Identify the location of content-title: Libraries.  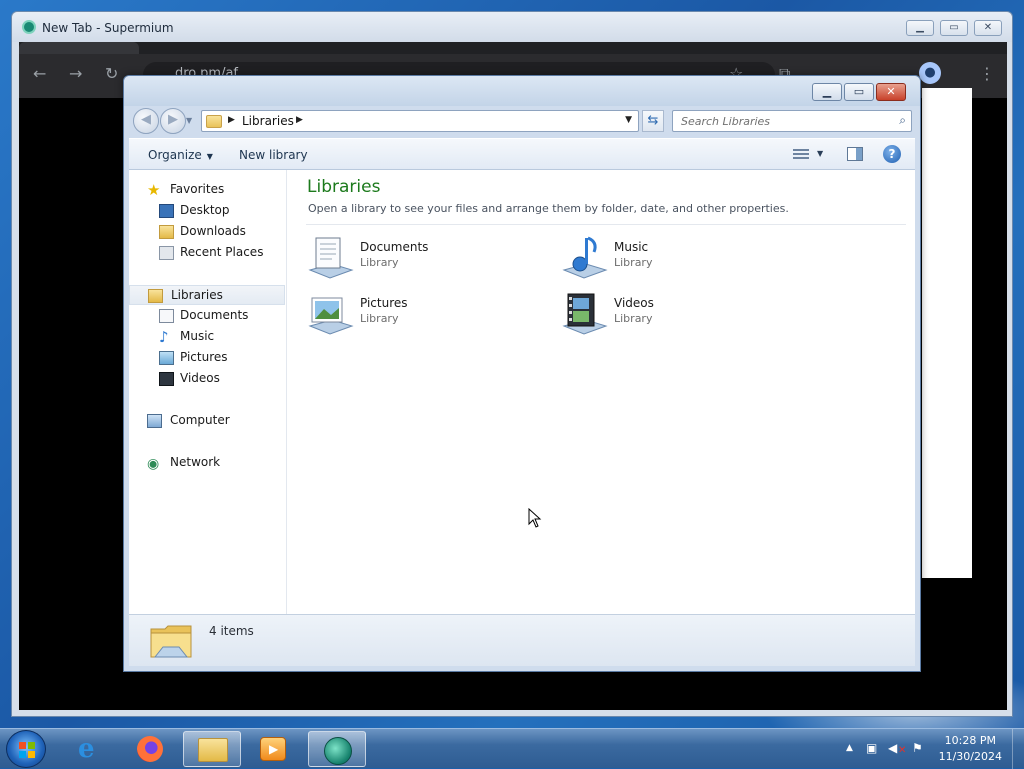
(344, 187).